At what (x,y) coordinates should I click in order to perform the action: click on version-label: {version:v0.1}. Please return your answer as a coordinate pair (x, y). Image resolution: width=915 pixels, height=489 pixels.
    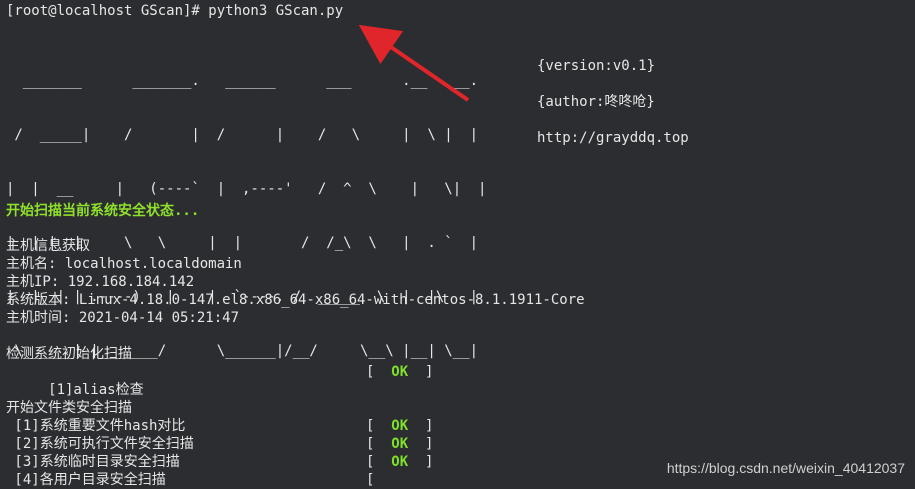
    Looking at the image, I should click on (596, 66).